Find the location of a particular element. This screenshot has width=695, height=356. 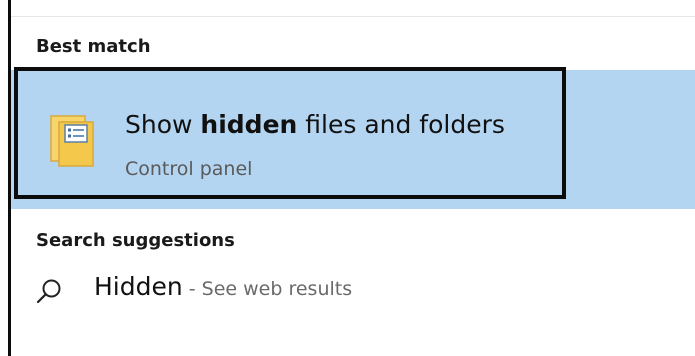

suggestion-hint: See web results is located at coordinates (277, 289).